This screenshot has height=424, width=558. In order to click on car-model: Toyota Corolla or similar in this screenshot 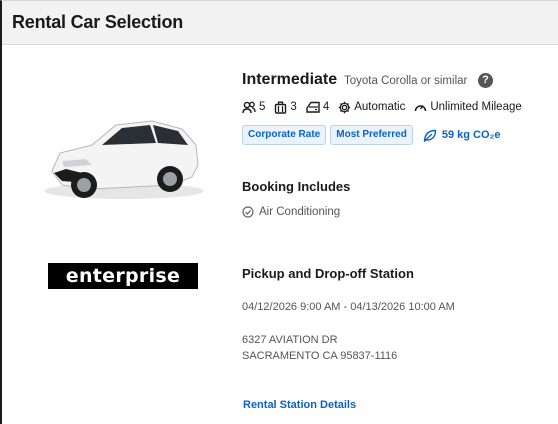, I will do `click(406, 81)`.